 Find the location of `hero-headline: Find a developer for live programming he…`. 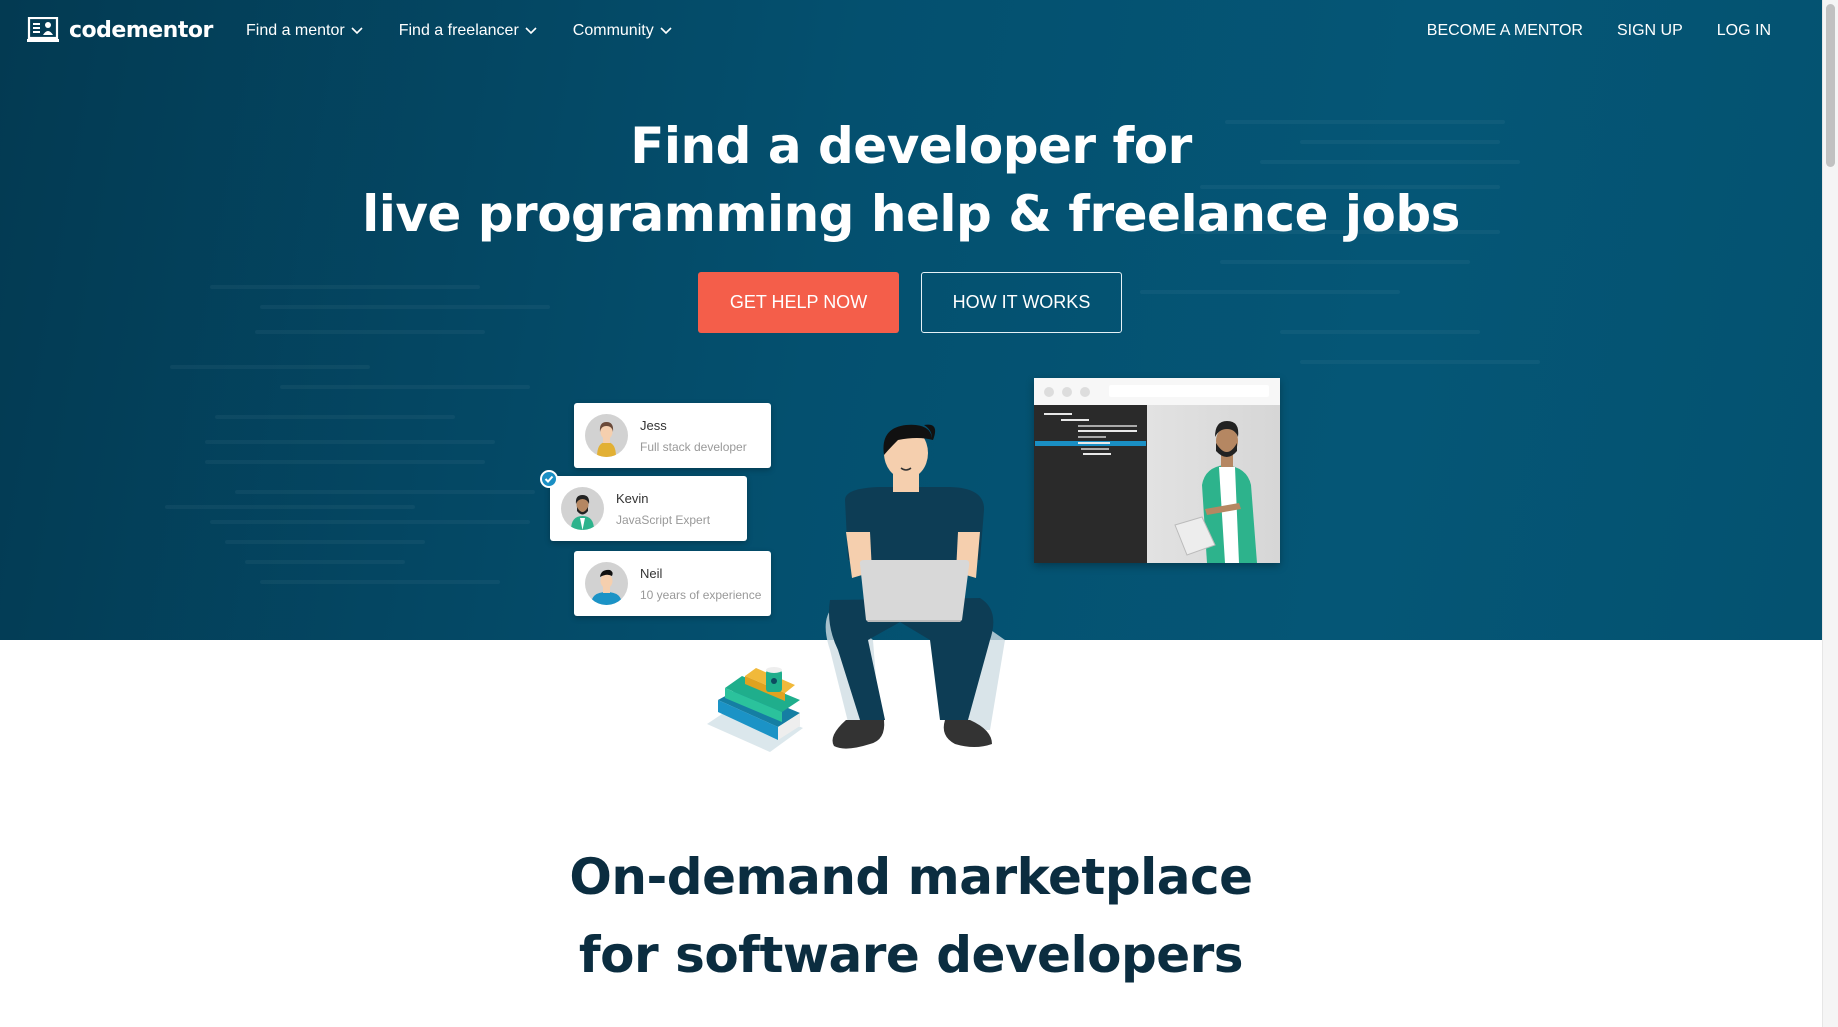

hero-headline: Find a developer for live programming he… is located at coordinates (911, 180).